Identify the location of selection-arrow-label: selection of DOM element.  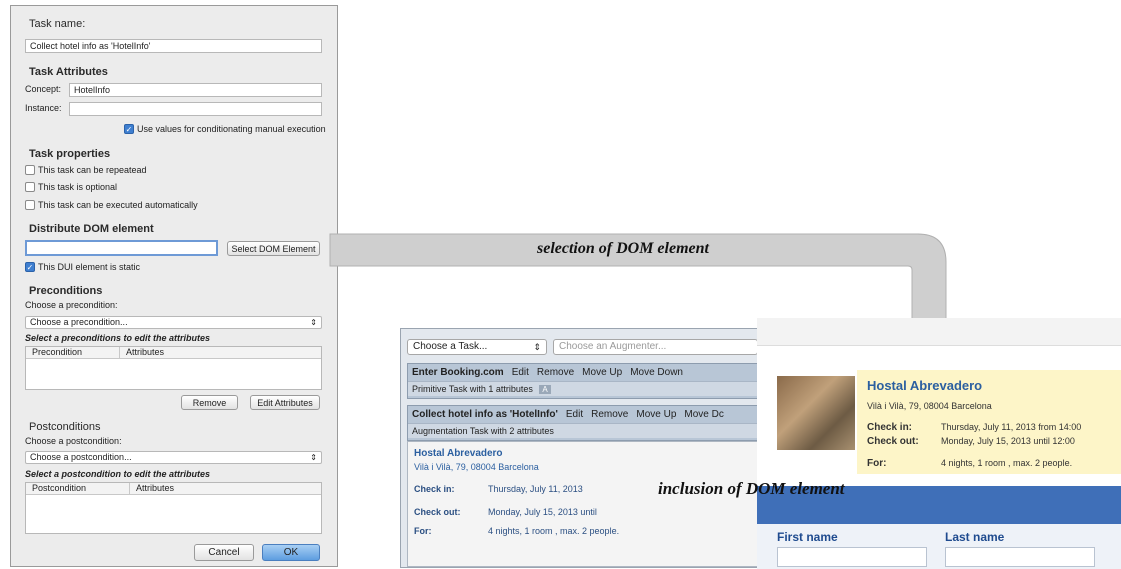
(623, 248).